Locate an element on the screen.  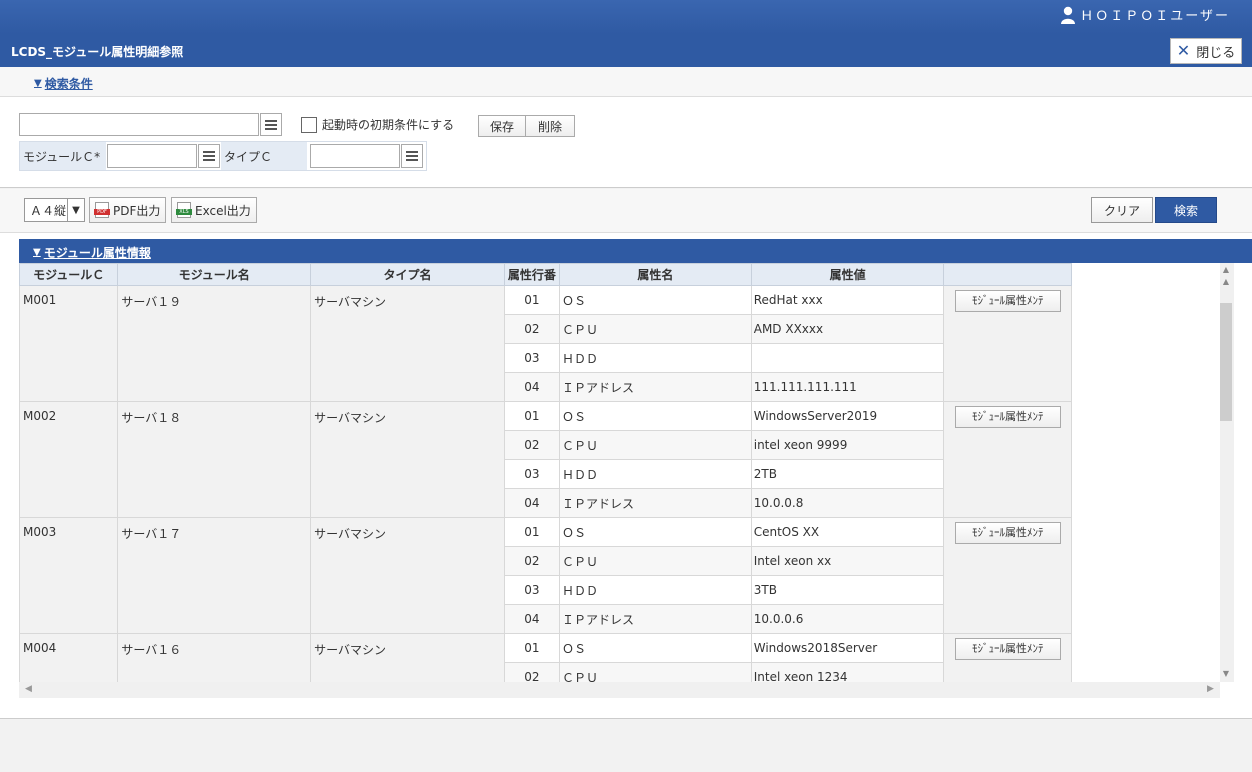
excel-export-label: Excel出力 is located at coordinates (223, 210).